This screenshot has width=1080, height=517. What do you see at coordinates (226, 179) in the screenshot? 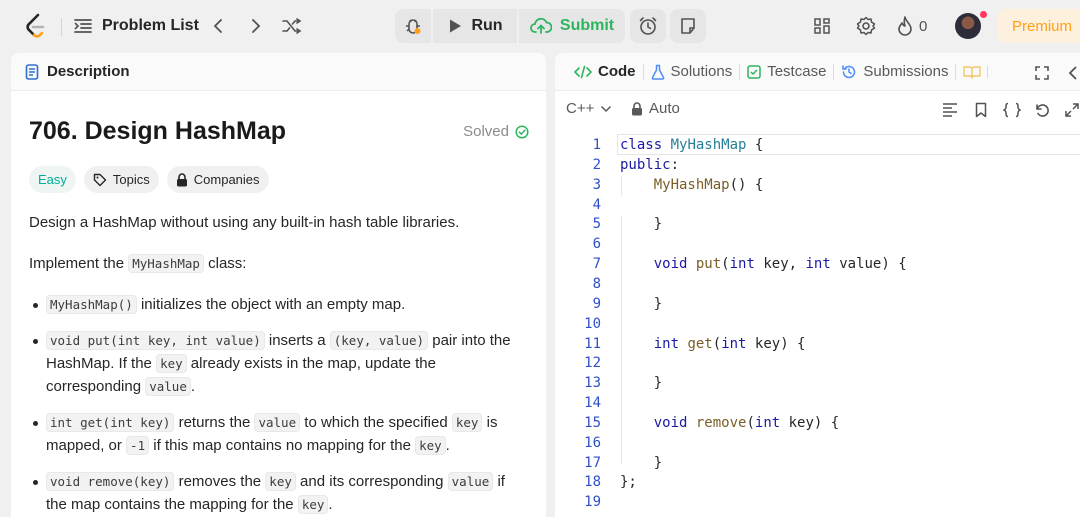
I see `companies-label: Companies` at bounding box center [226, 179].